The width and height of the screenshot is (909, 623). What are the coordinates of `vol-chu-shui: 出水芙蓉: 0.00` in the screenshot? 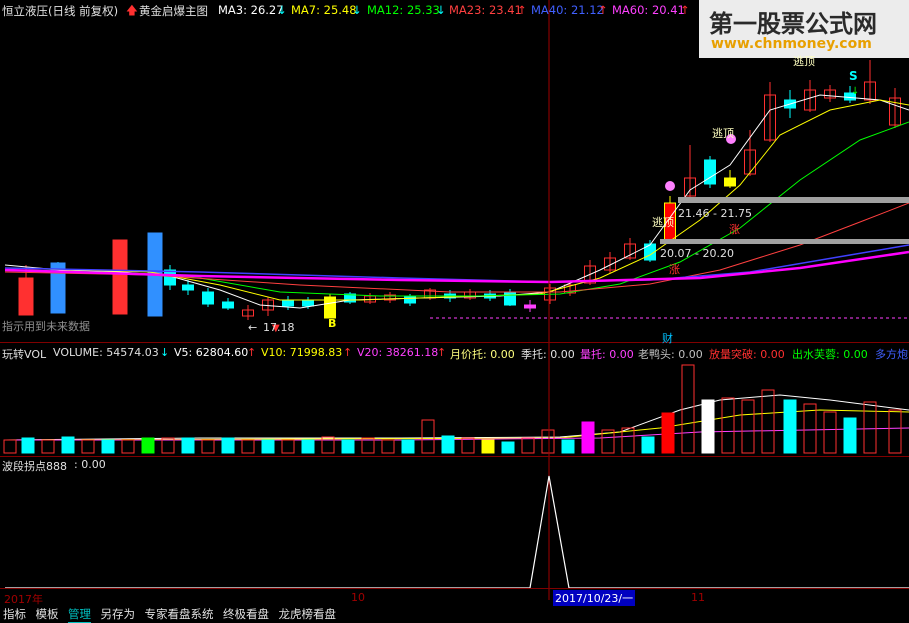 It's located at (830, 354).